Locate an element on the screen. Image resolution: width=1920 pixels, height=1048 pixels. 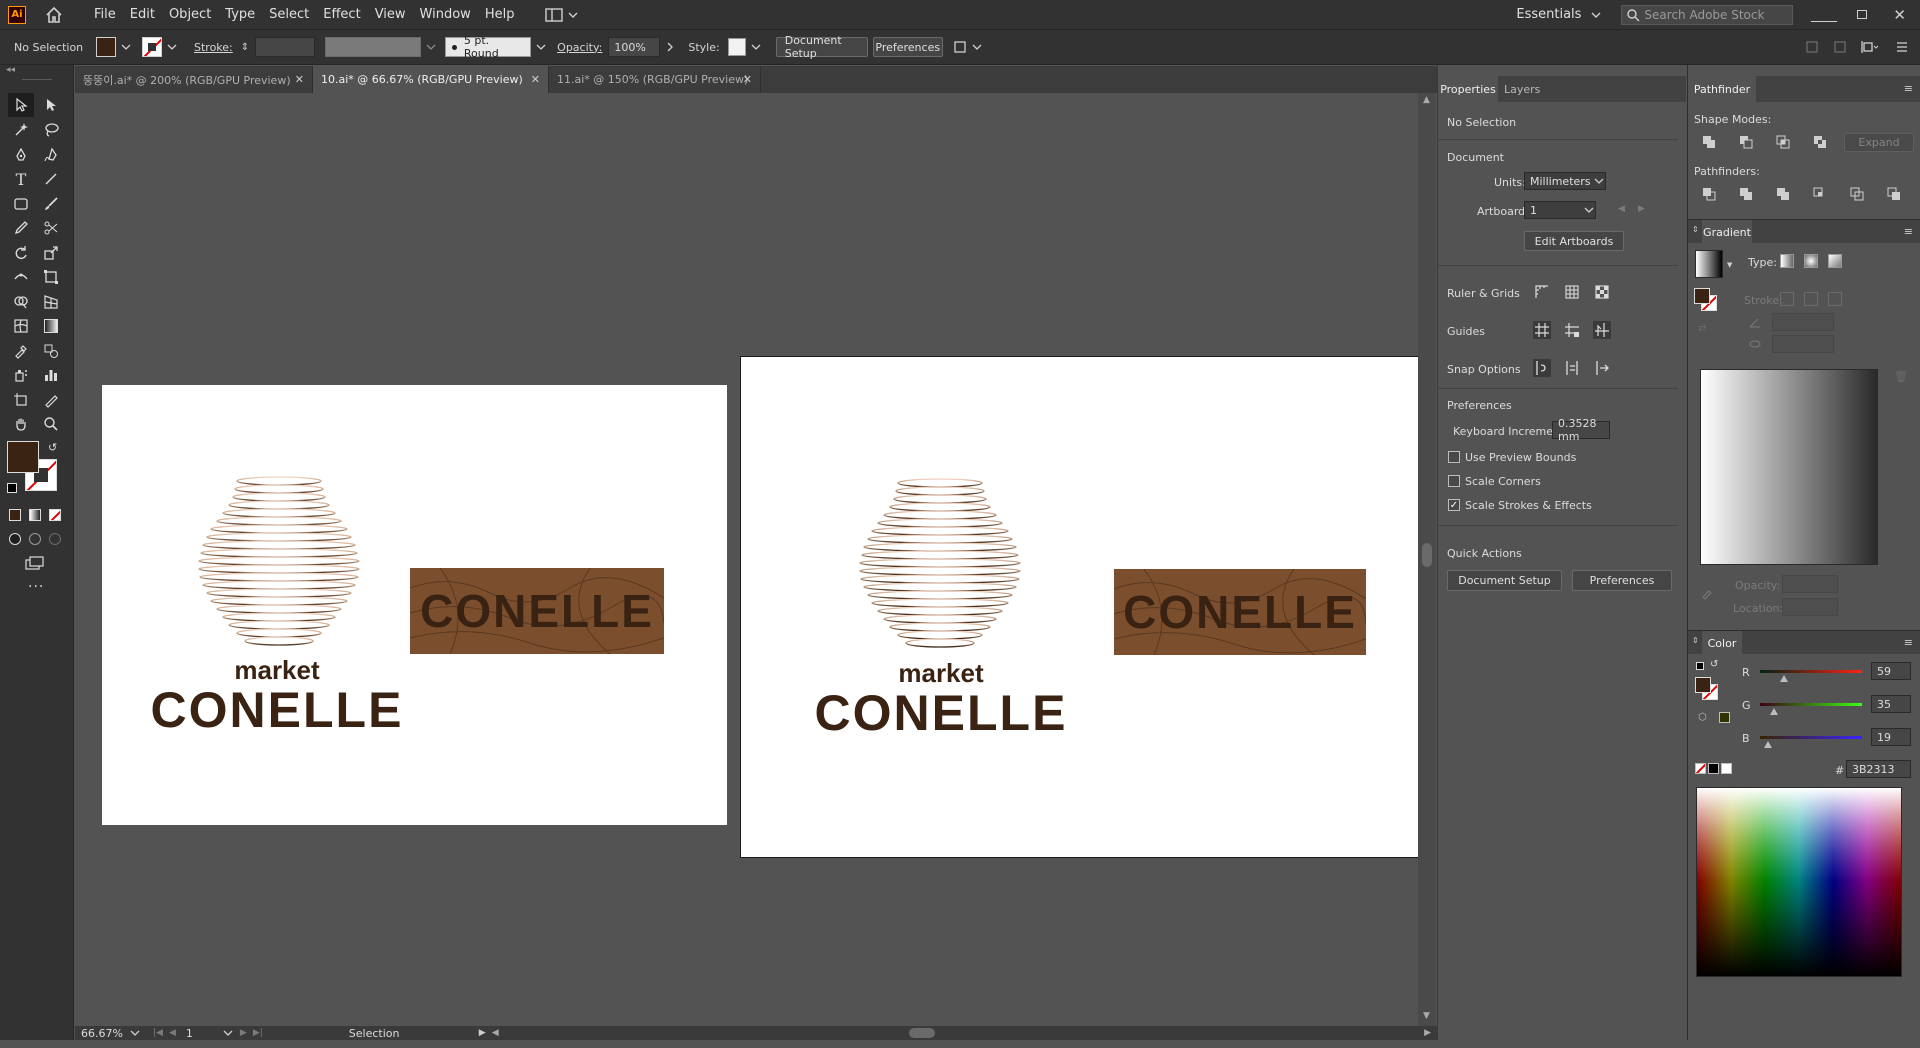
close-icon: ✕ is located at coordinates (1899, 15).